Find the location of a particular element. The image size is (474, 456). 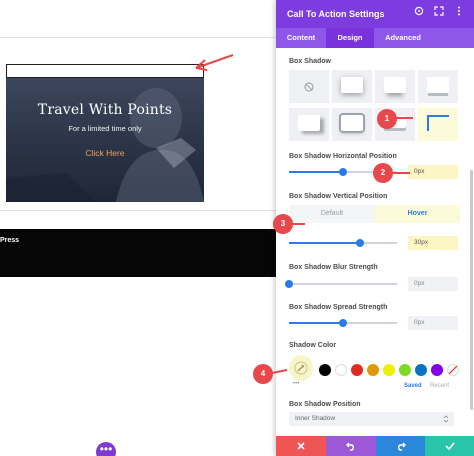

horizontal-position-label: Box Shadow Horizontal Position is located at coordinates (343, 156).